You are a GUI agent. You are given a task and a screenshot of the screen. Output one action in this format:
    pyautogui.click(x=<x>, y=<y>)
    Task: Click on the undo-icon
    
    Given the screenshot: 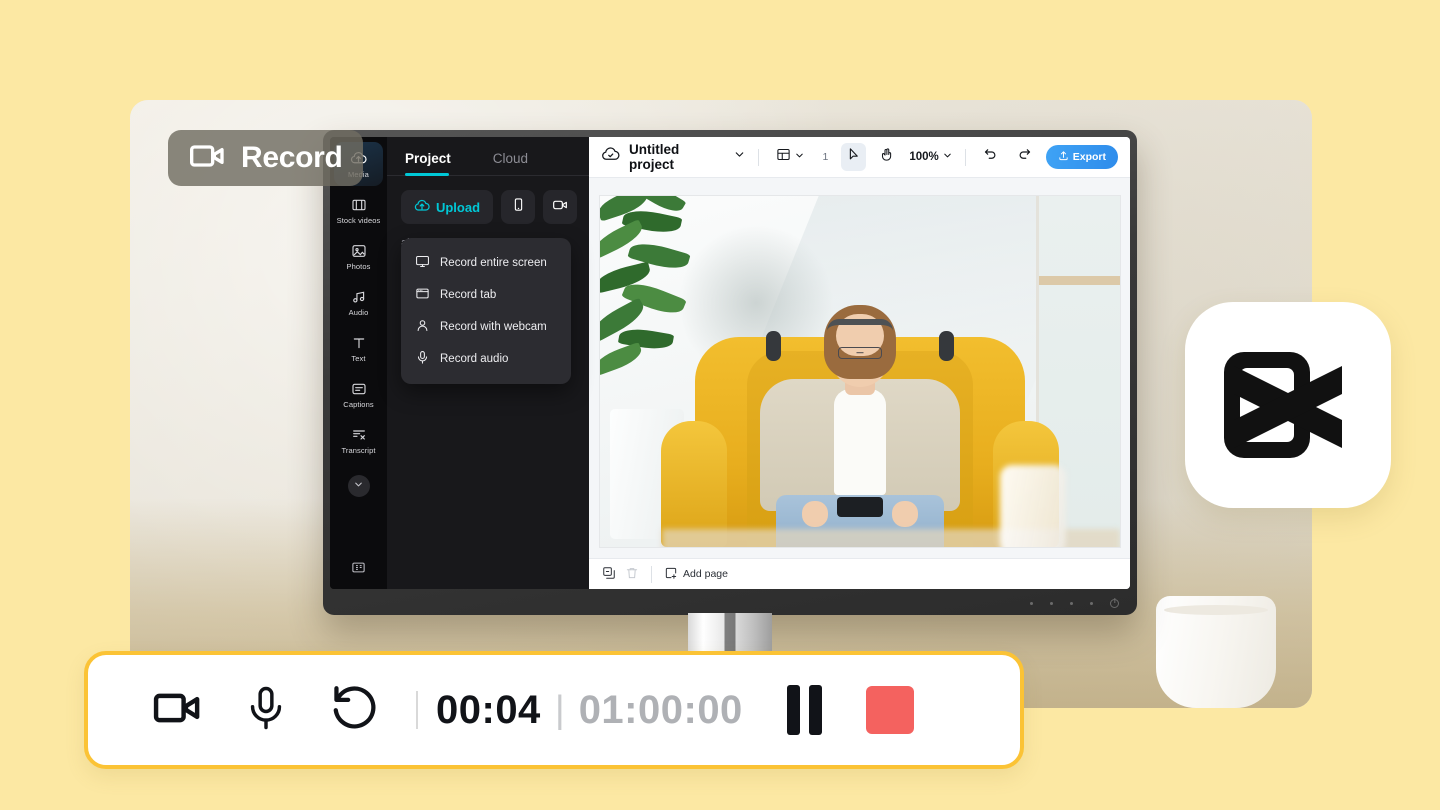 What is the action you would take?
    pyautogui.click(x=990, y=157)
    